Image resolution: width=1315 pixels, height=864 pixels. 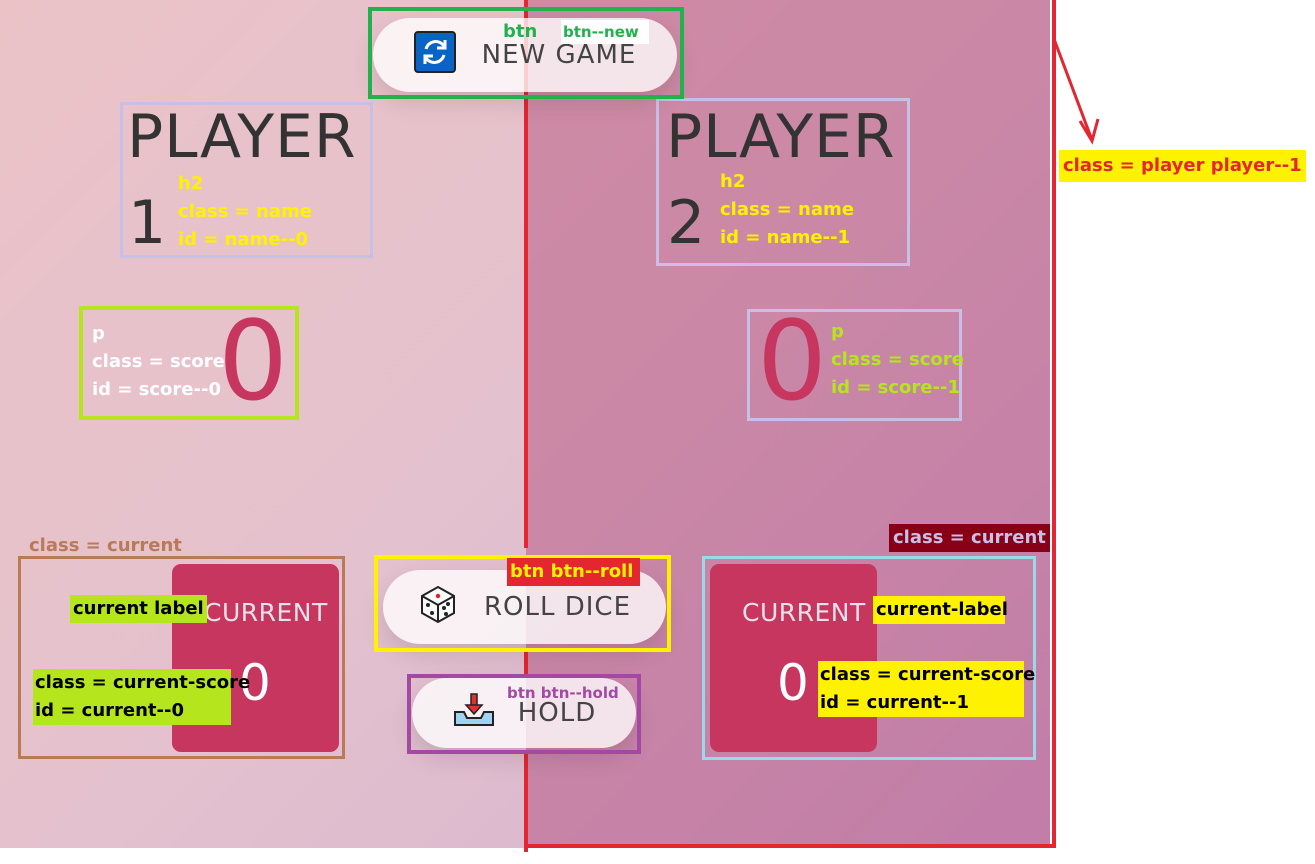 I want to click on roll-dice-class-annotation: btn btn--roll, so click(x=573, y=572).